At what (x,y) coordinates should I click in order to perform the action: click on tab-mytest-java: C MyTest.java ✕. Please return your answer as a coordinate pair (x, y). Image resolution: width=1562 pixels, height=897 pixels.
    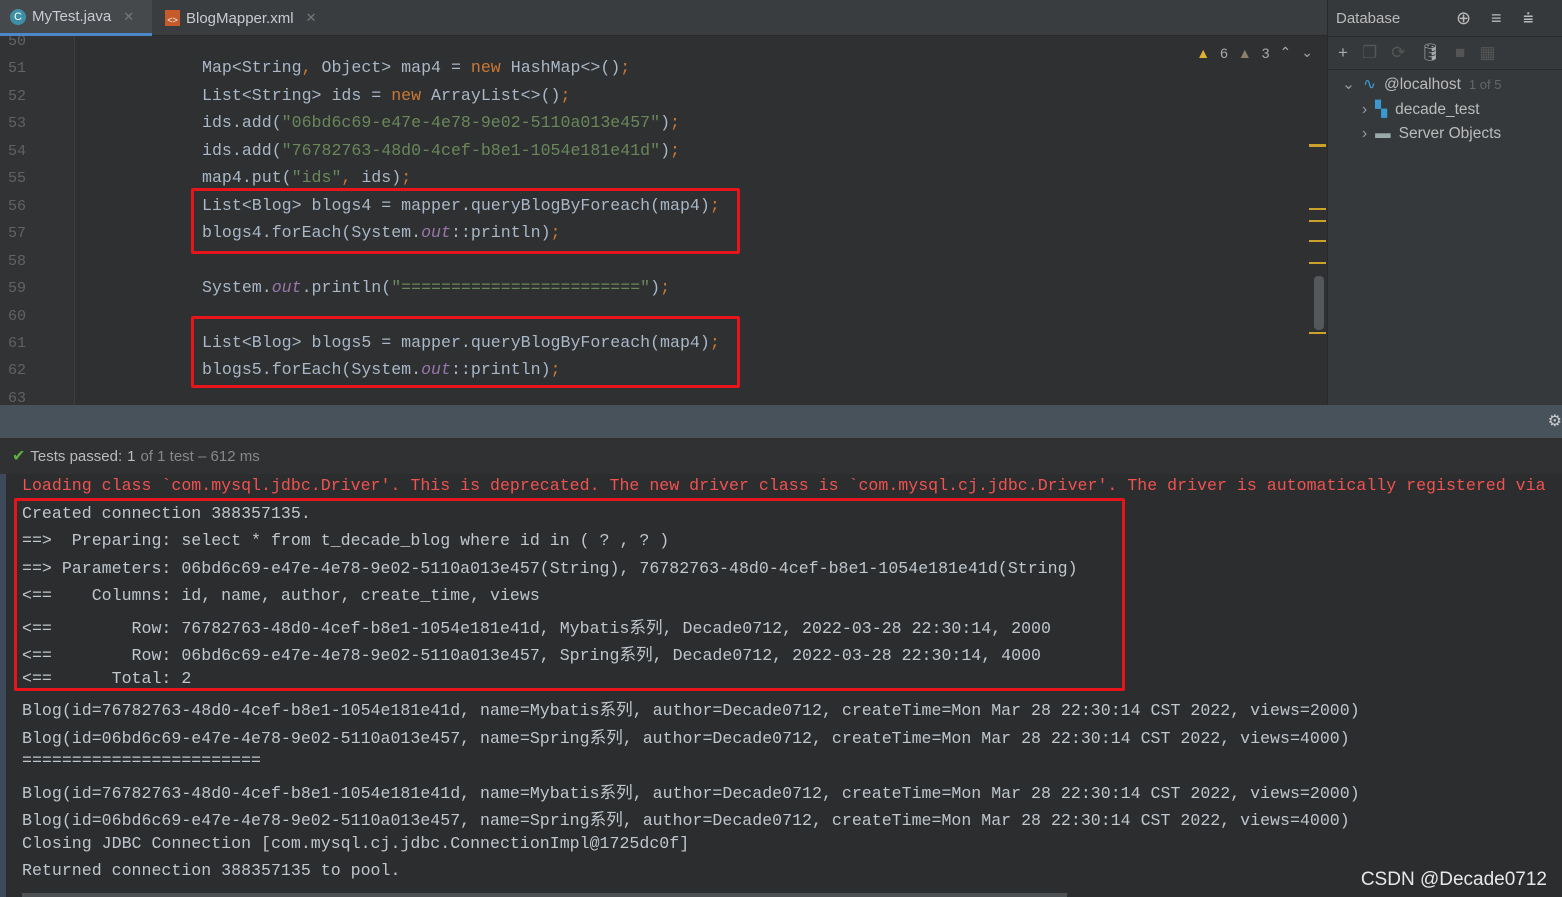
    Looking at the image, I should click on (76, 18).